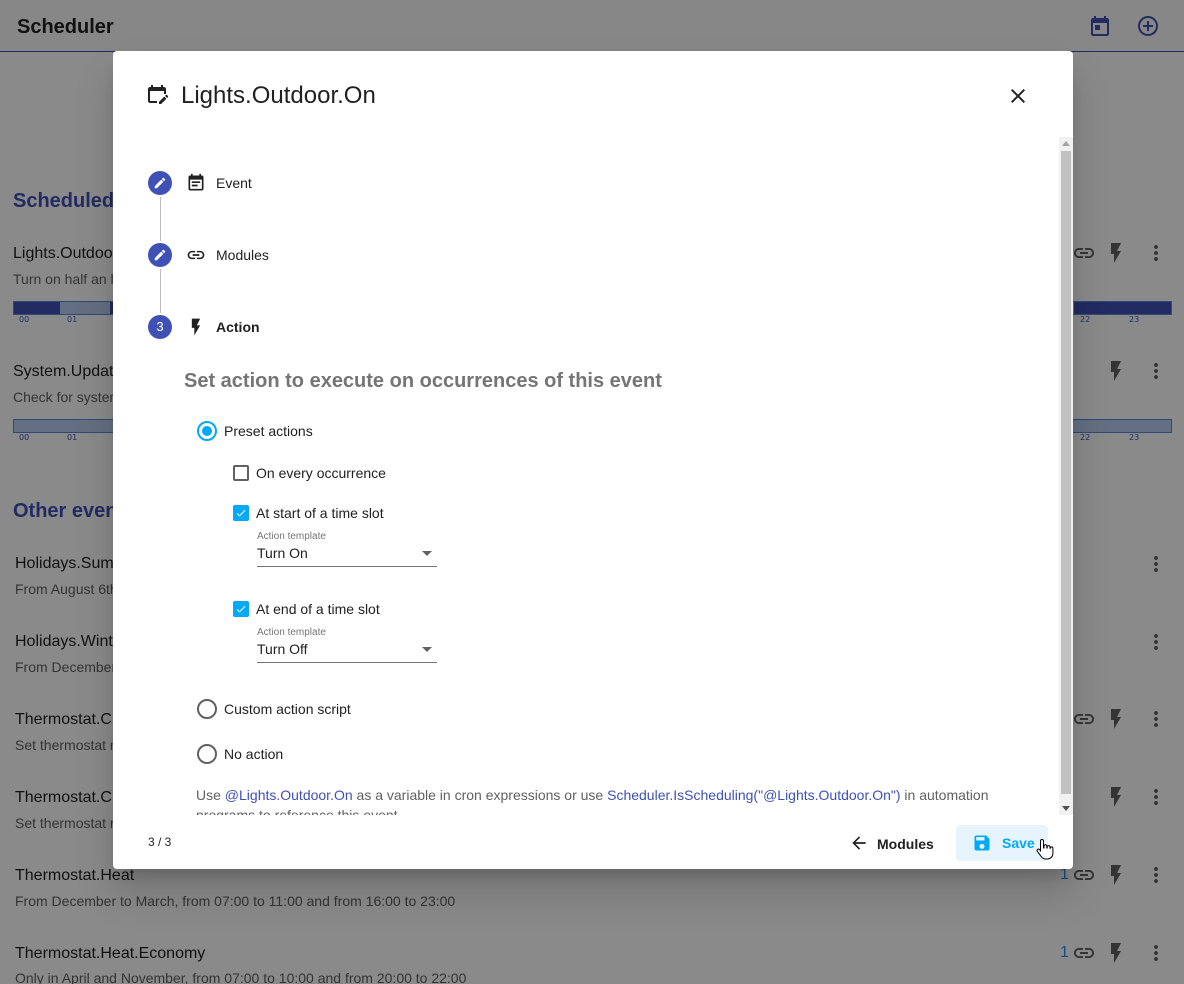 The height and width of the screenshot is (984, 1184). I want to click on bolt-icon, so click(196, 327).